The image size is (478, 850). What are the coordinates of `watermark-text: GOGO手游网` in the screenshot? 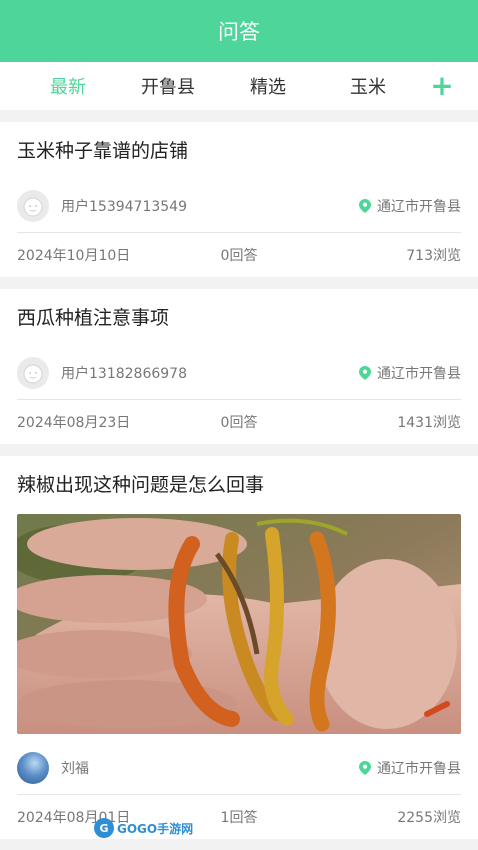 It's located at (155, 828).